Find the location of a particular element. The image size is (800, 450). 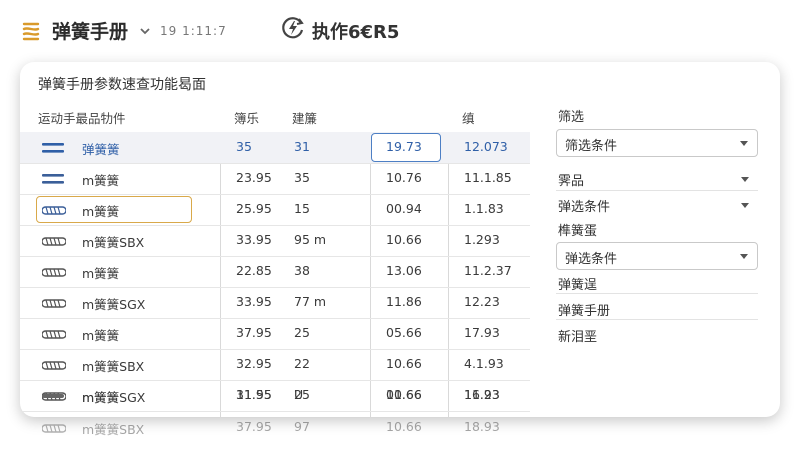

chevron-down-icon is located at coordinates (145, 31).